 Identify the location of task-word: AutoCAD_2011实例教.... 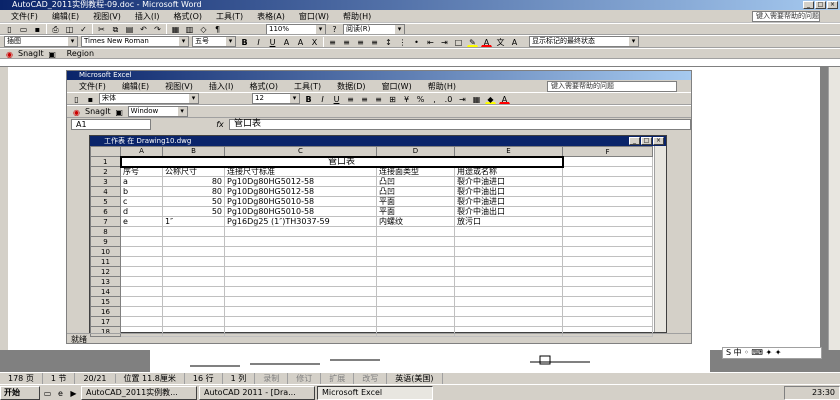
(139, 392).